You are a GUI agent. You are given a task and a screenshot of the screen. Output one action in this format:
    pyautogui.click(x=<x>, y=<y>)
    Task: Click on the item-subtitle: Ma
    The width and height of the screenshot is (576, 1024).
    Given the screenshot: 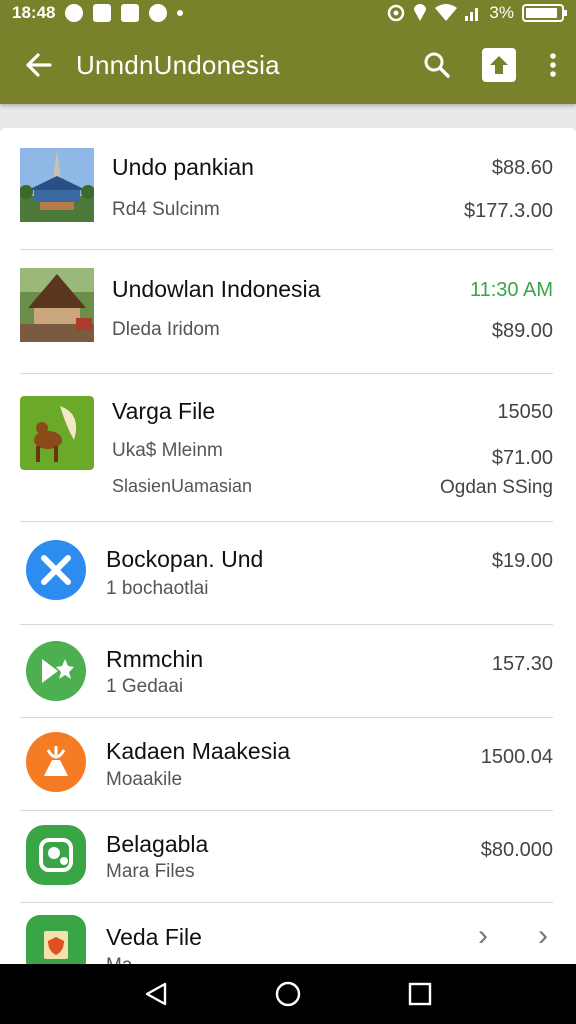 What is the action you would take?
    pyautogui.click(x=119, y=959)
    